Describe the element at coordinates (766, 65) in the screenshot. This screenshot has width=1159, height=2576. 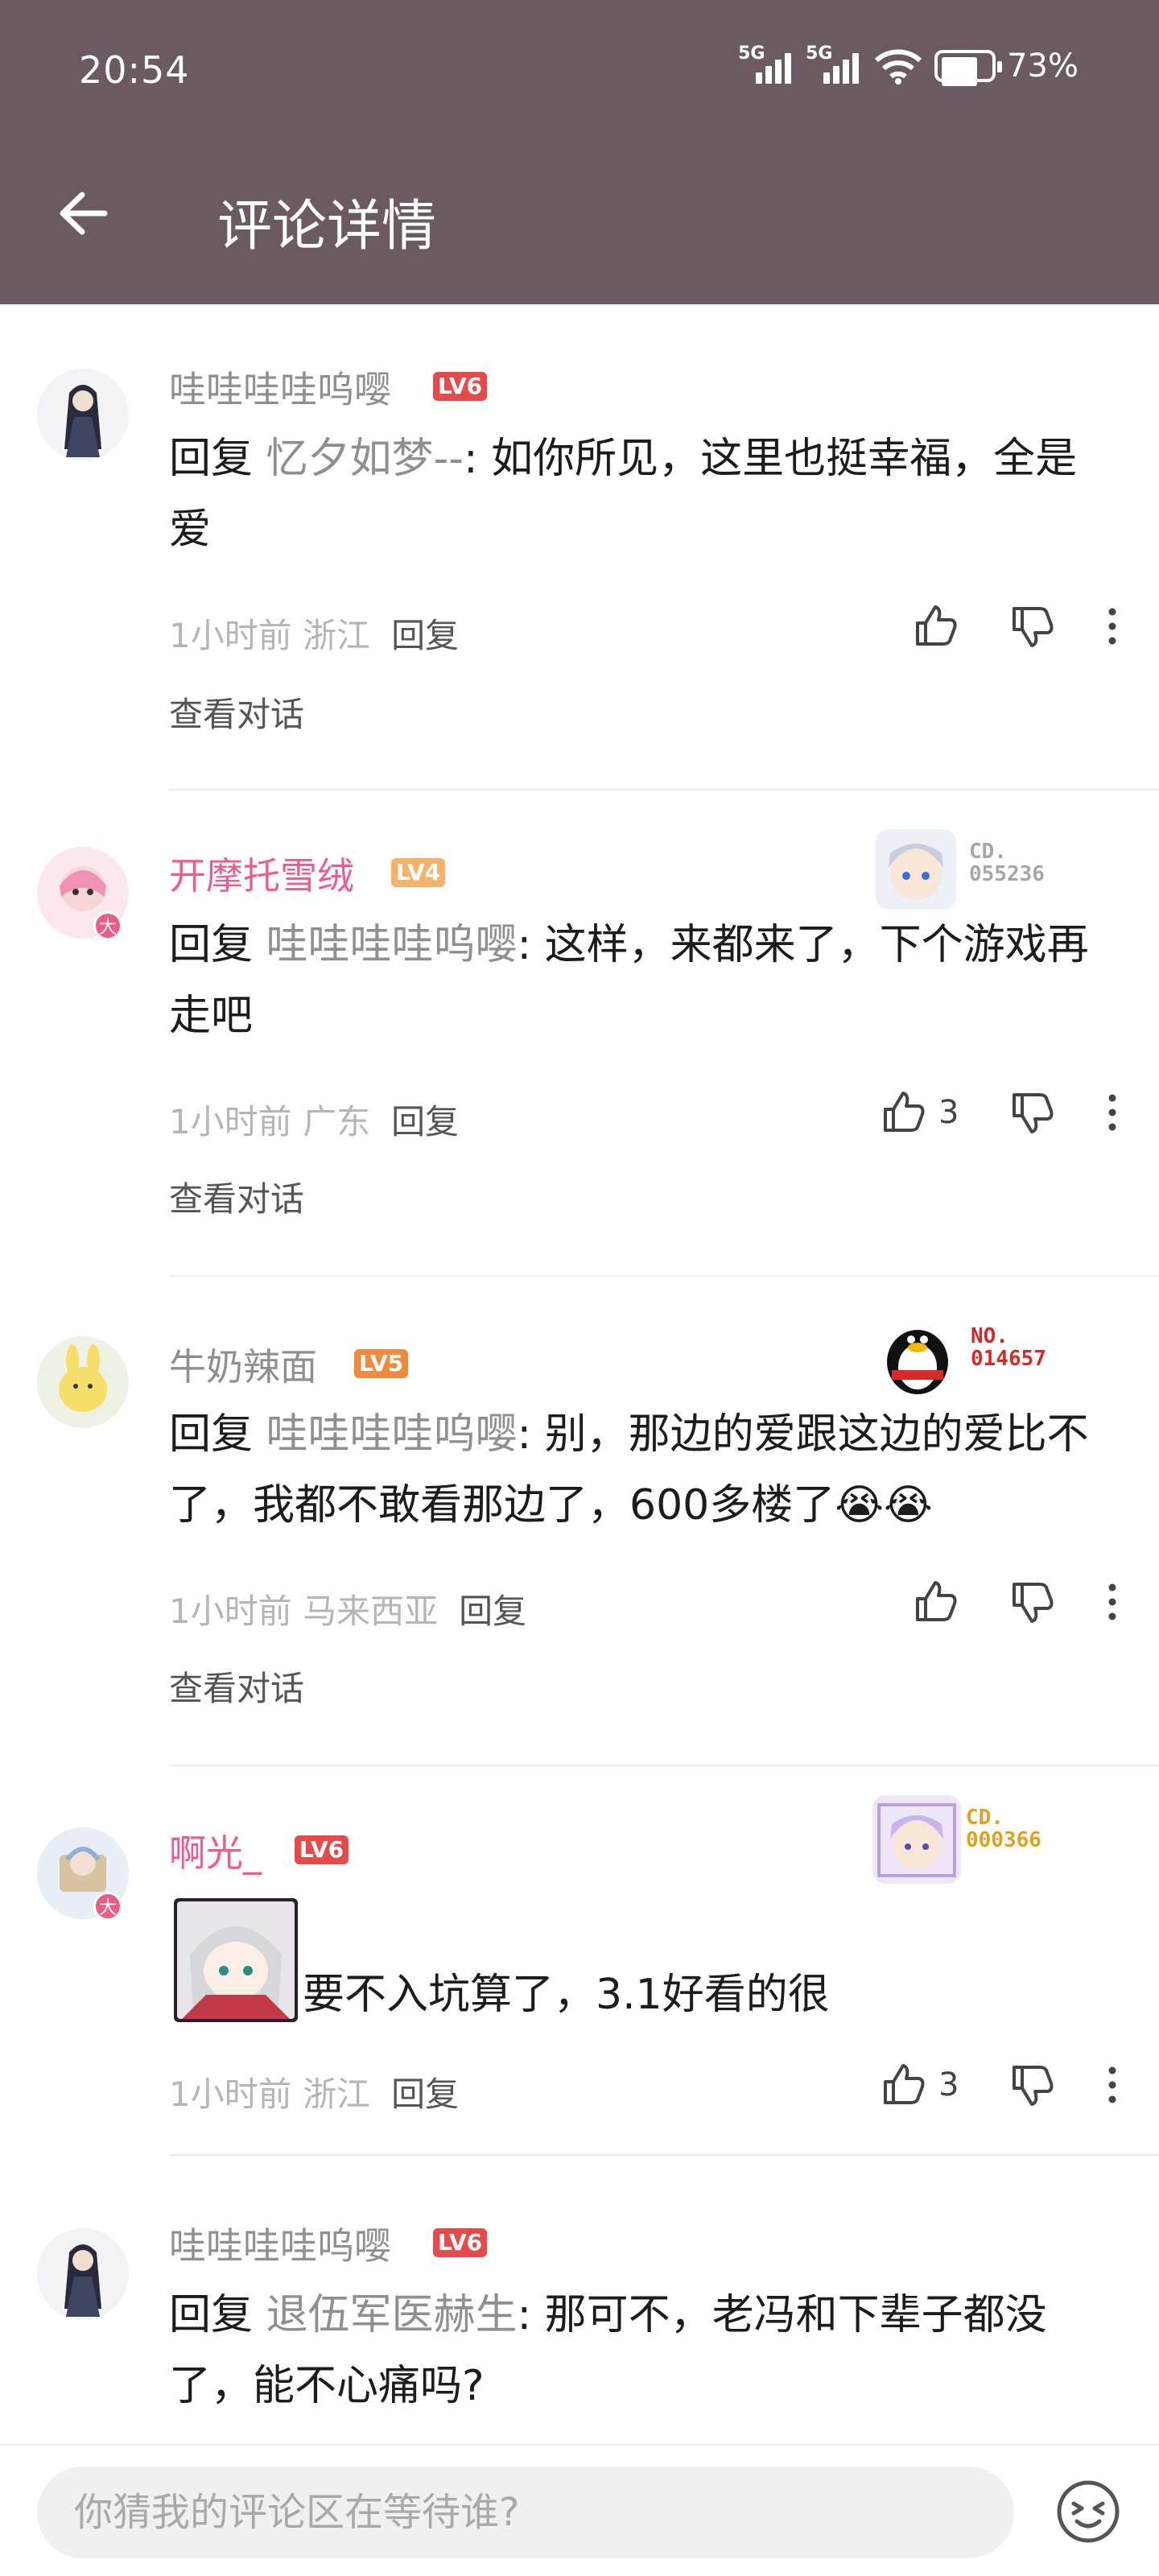
I see `signal-icon: 5G` at that location.